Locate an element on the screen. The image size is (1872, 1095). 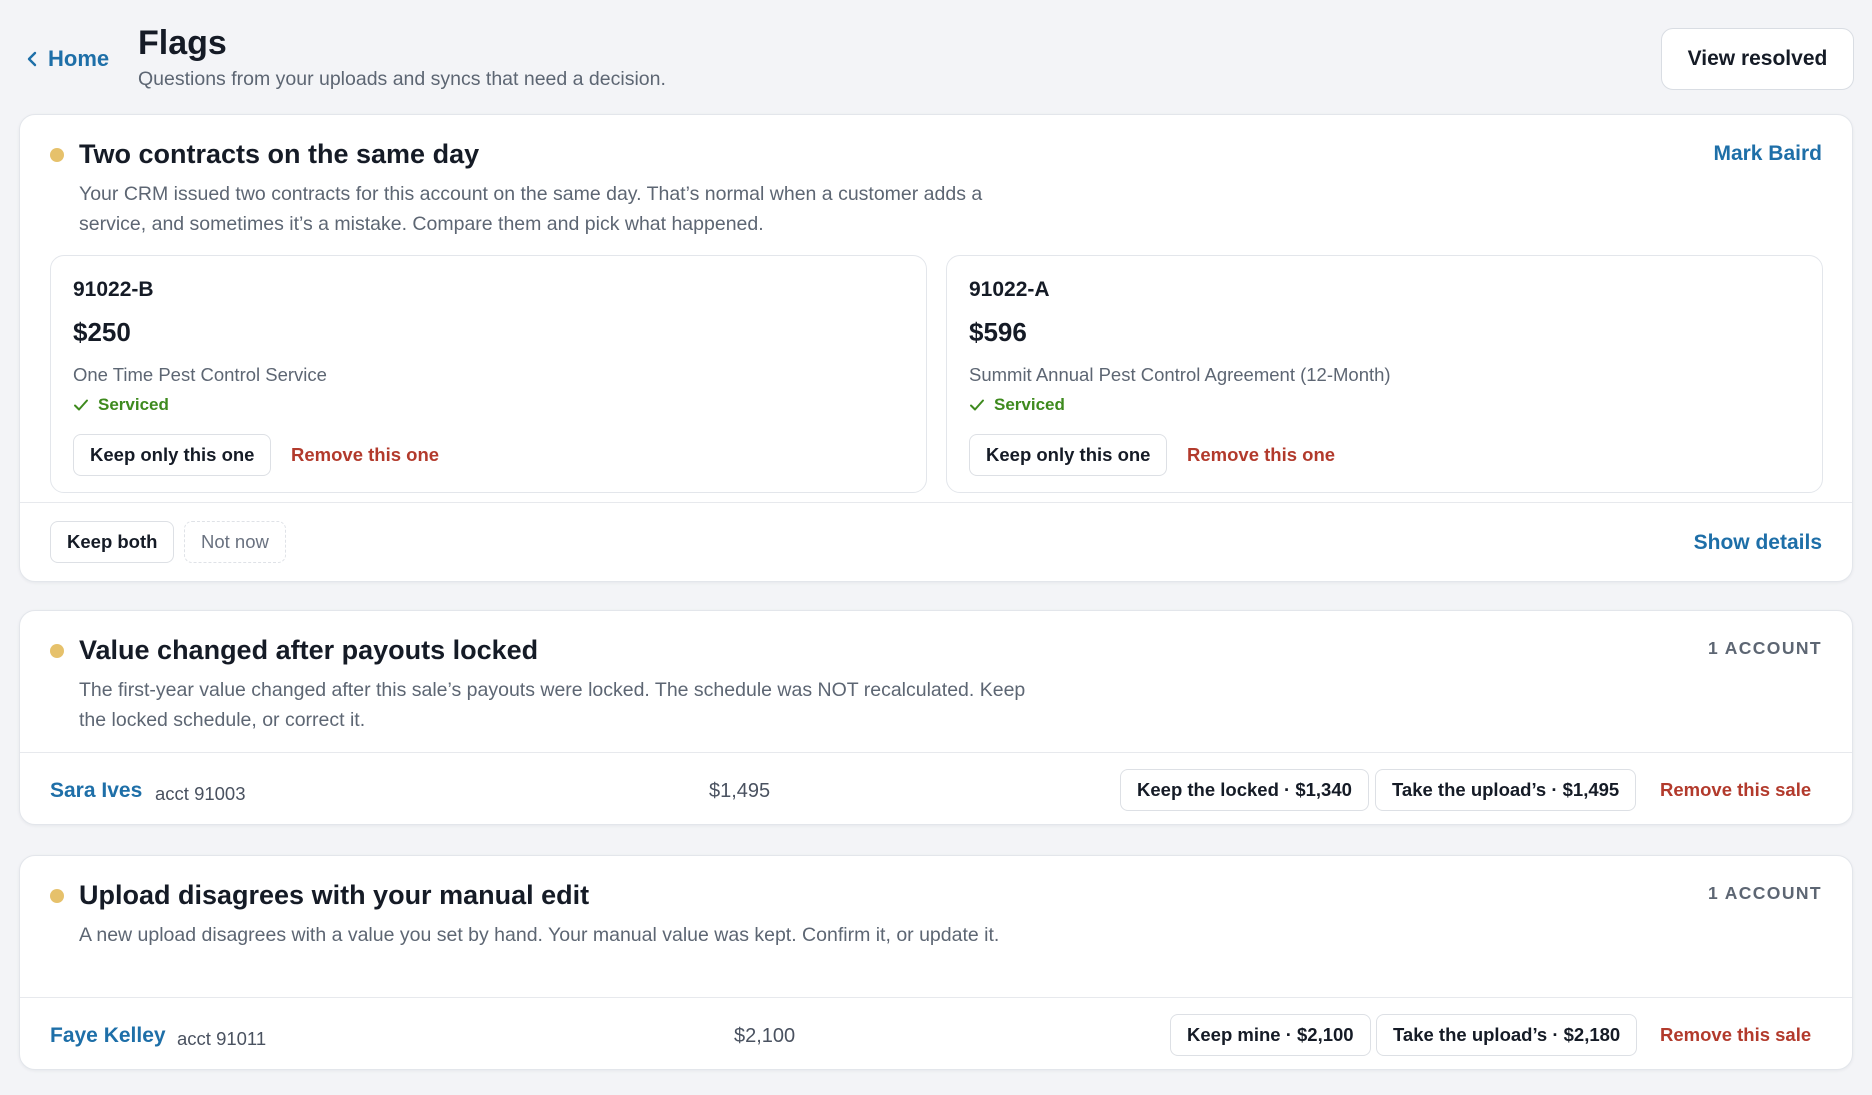
account-number: acct 91003 is located at coordinates (200, 793).